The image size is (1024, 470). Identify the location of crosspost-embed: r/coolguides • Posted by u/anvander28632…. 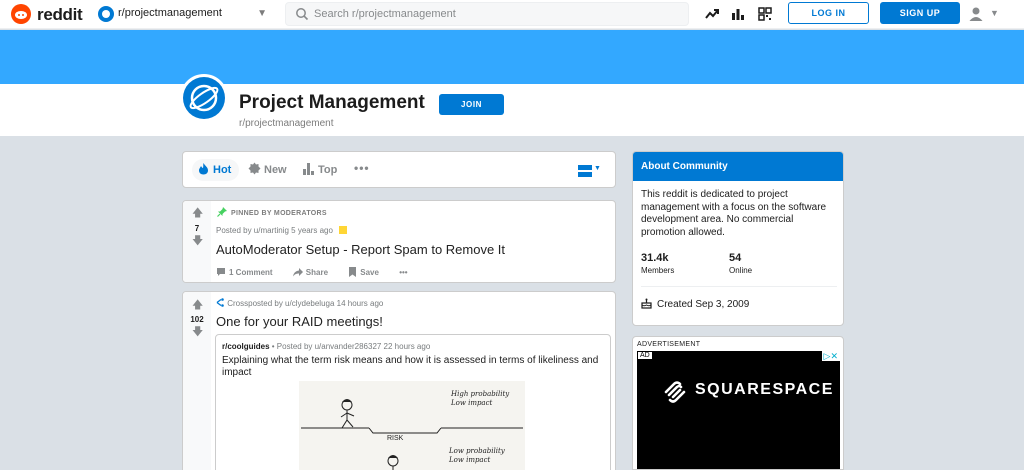
(413, 402).